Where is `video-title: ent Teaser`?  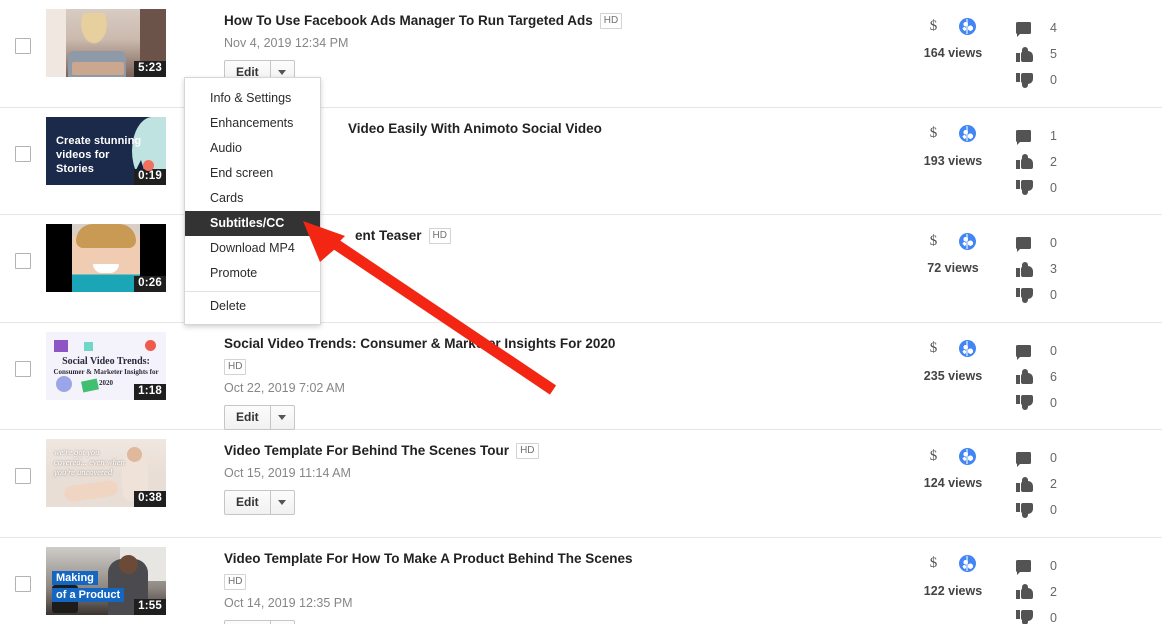
video-title: ent Teaser is located at coordinates (388, 236).